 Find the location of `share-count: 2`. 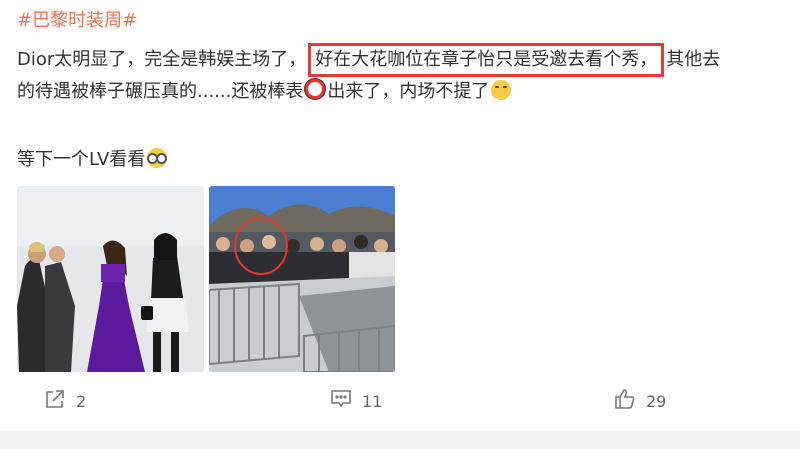

share-count: 2 is located at coordinates (81, 401).